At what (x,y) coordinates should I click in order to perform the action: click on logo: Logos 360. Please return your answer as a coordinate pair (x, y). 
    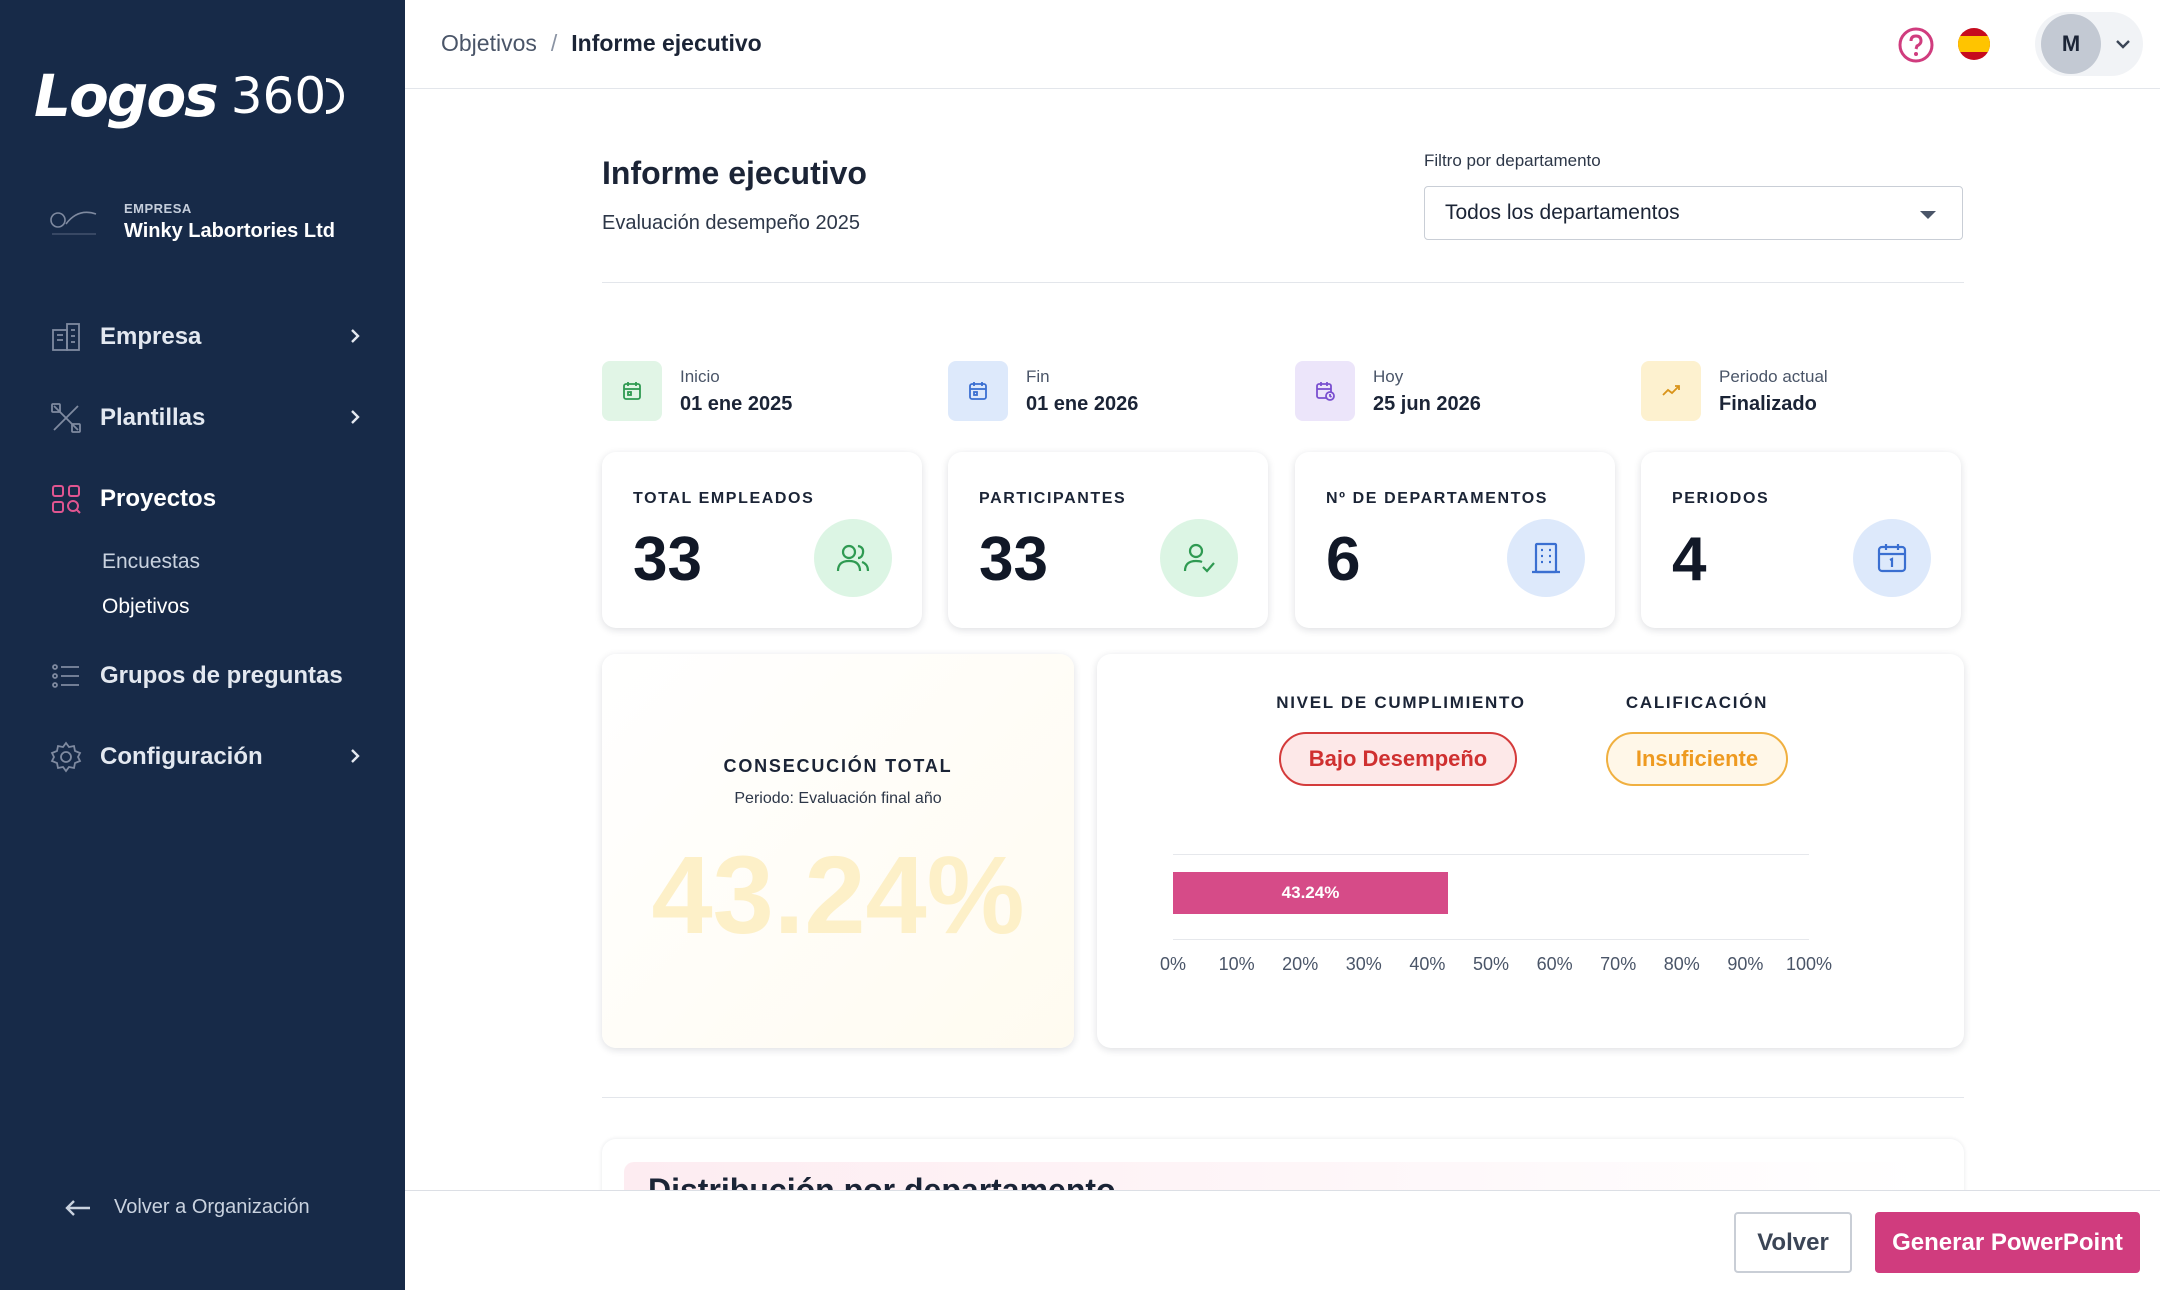
    Looking at the image, I should click on (189, 96).